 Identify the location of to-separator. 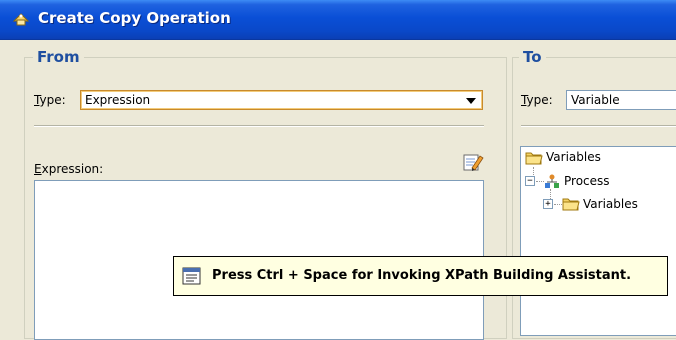
(598, 126).